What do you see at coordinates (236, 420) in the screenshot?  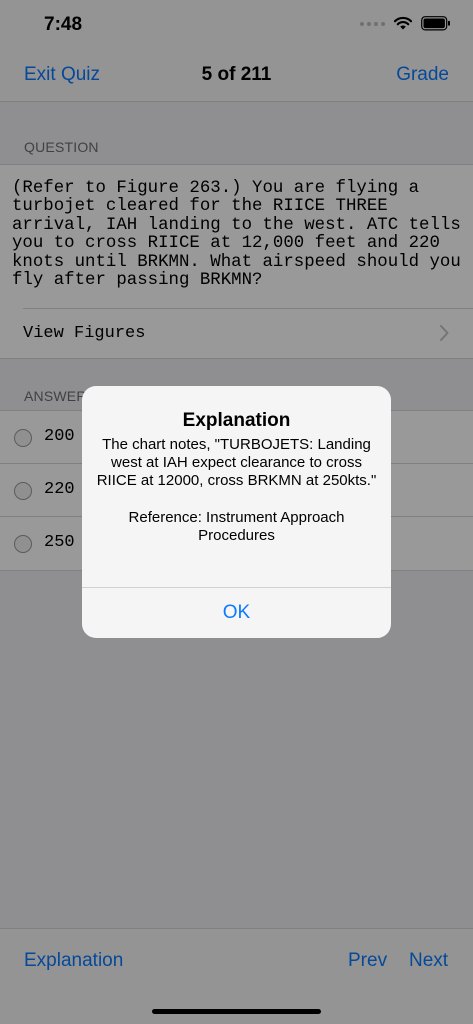 I see `alert-title: Explanation` at bounding box center [236, 420].